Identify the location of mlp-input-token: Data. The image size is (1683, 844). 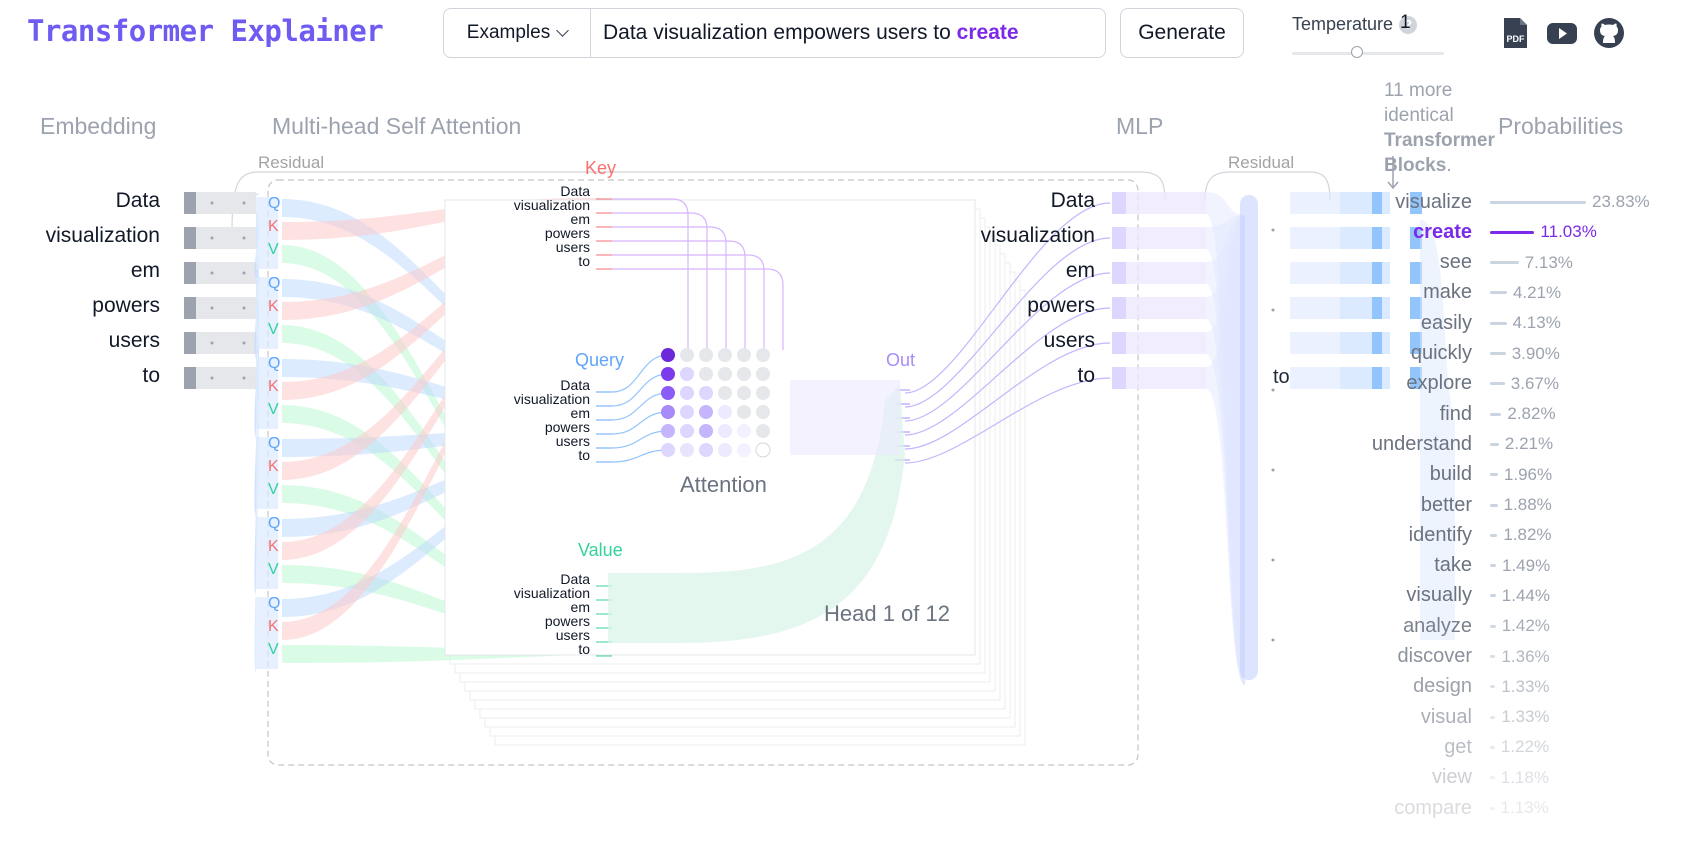
(1020, 201).